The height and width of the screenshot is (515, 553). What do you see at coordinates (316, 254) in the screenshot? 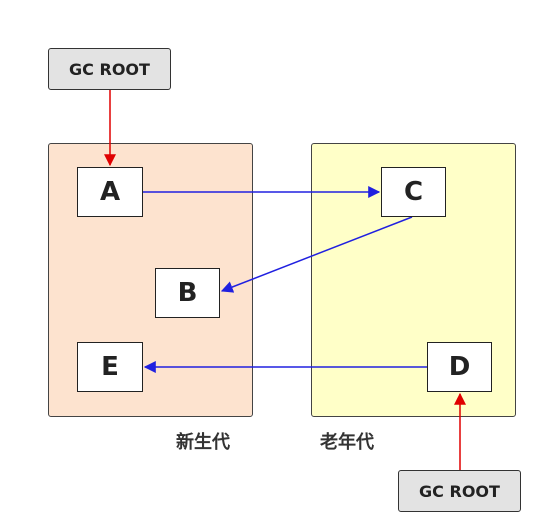
I see `edge-c-to-b` at bounding box center [316, 254].